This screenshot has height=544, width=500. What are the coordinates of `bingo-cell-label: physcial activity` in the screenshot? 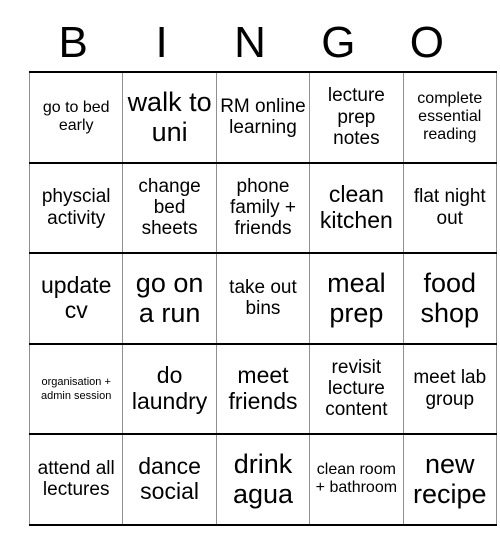 It's located at (76, 207).